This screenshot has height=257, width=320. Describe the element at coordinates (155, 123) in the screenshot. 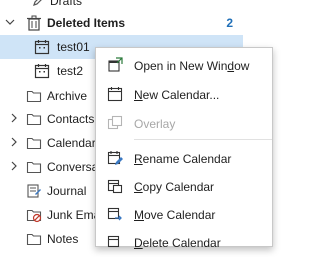

I see `menu-item-label: Overlay` at that location.